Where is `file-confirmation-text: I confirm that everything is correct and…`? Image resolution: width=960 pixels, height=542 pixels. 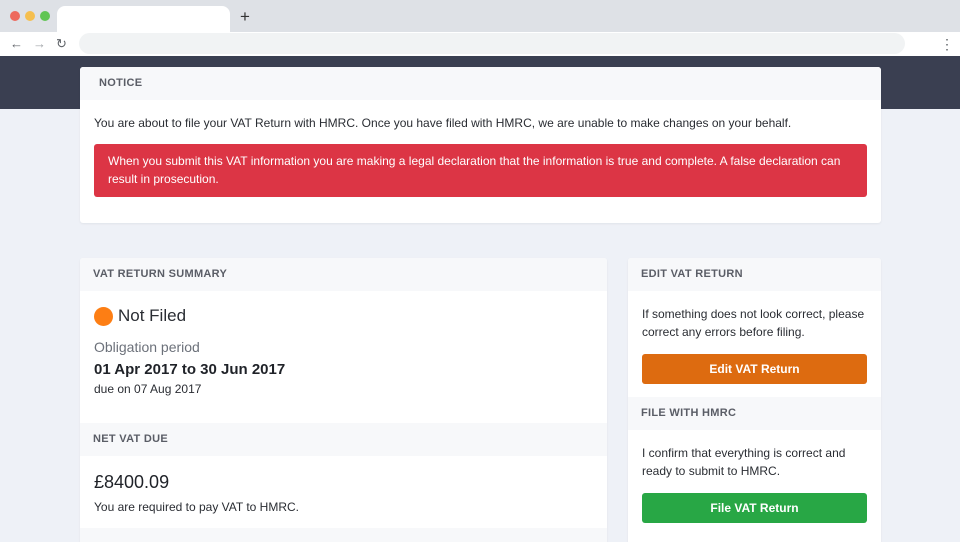 file-confirmation-text: I confirm that everything is correct and… is located at coordinates (744, 462).